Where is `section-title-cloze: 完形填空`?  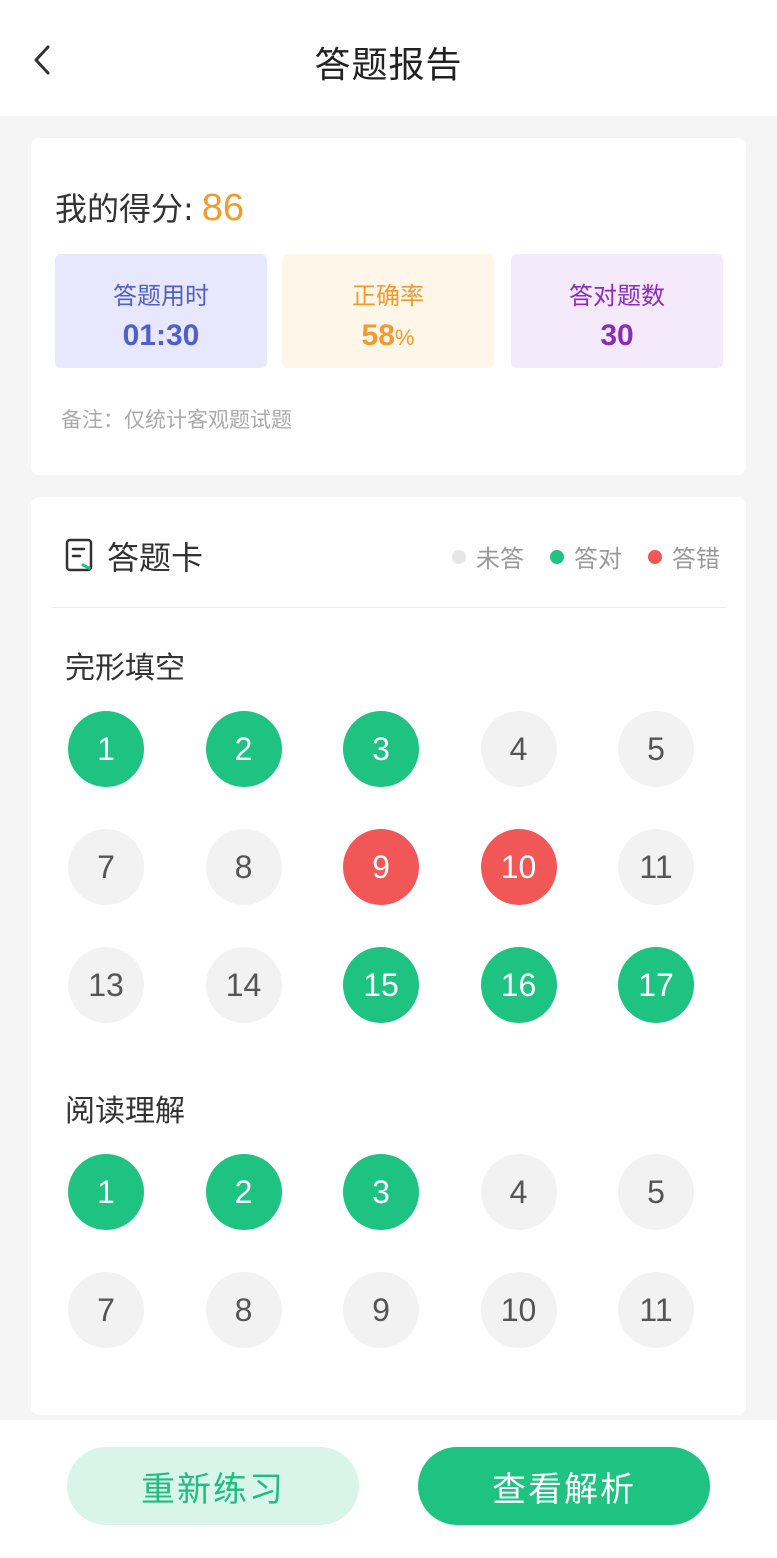 section-title-cloze: 完形填空 is located at coordinates (125, 668).